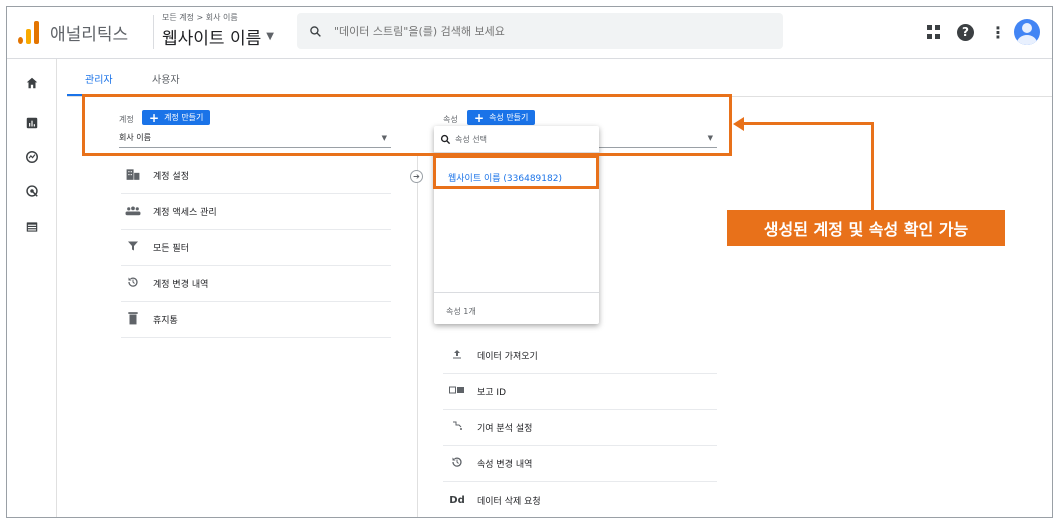 This screenshot has height=523, width=1059. I want to click on top-icons: ? ⋮, so click(983, 32).